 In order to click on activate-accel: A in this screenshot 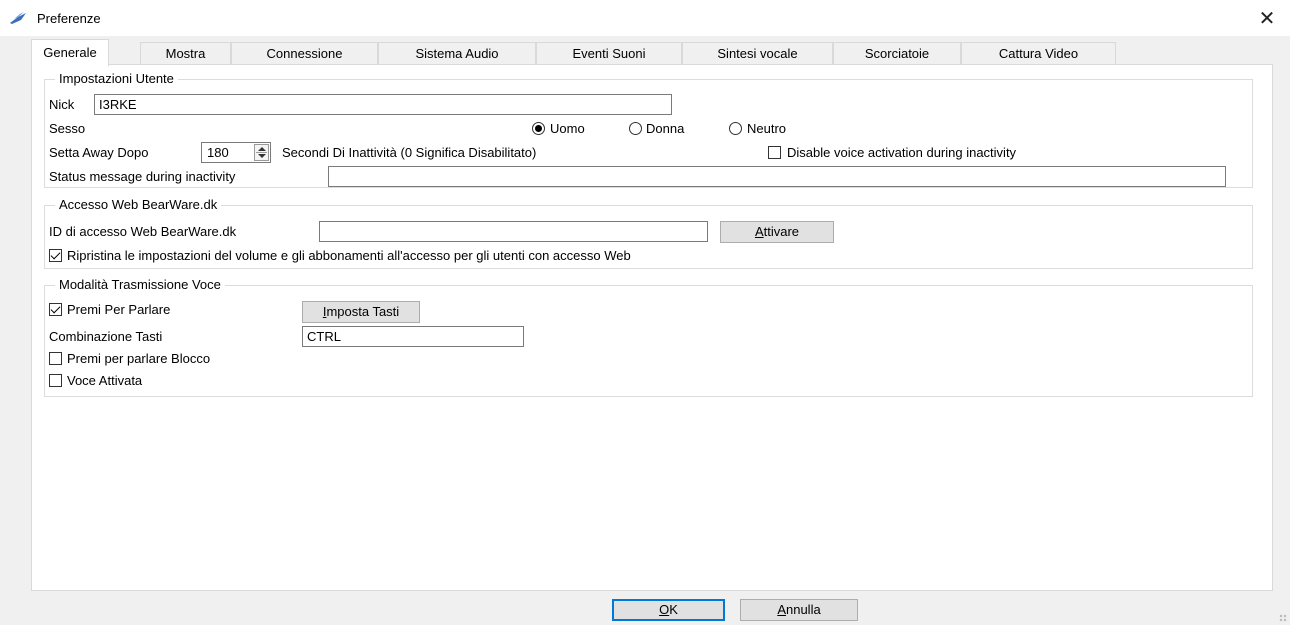, I will do `click(759, 231)`.